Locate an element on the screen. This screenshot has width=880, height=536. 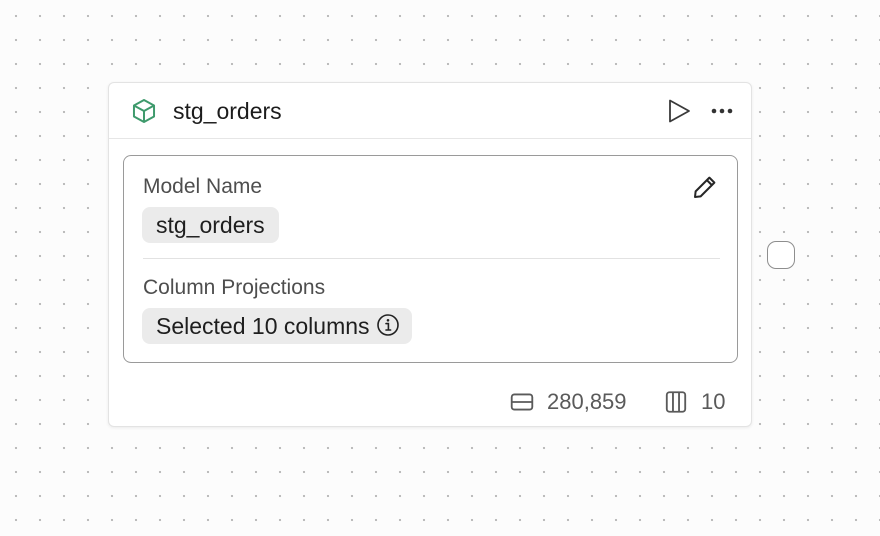
play-icon is located at coordinates (679, 111).